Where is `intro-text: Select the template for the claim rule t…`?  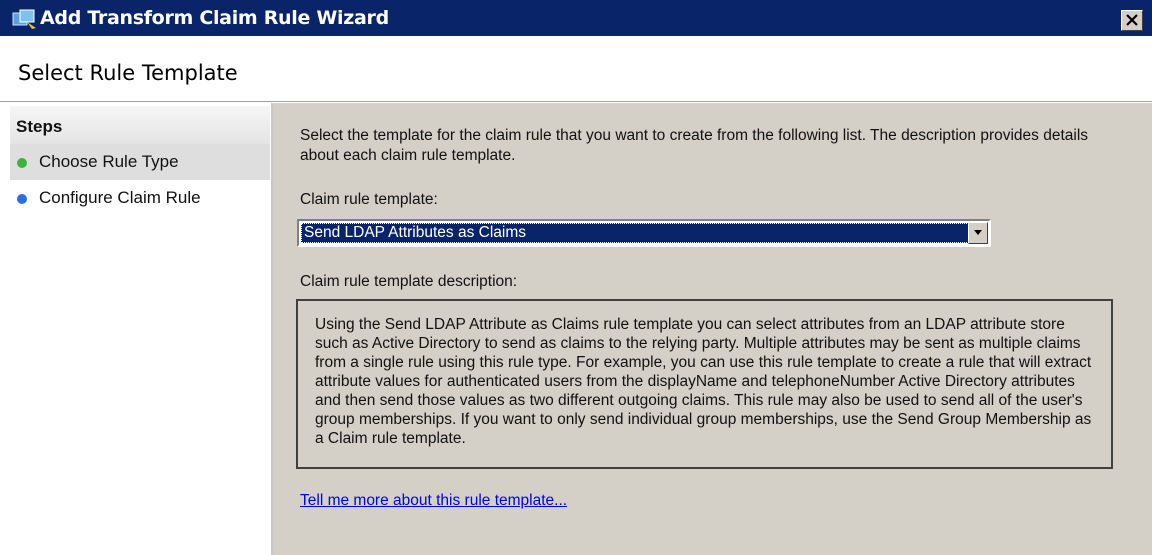 intro-text: Select the template for the claim rule t… is located at coordinates (694, 145).